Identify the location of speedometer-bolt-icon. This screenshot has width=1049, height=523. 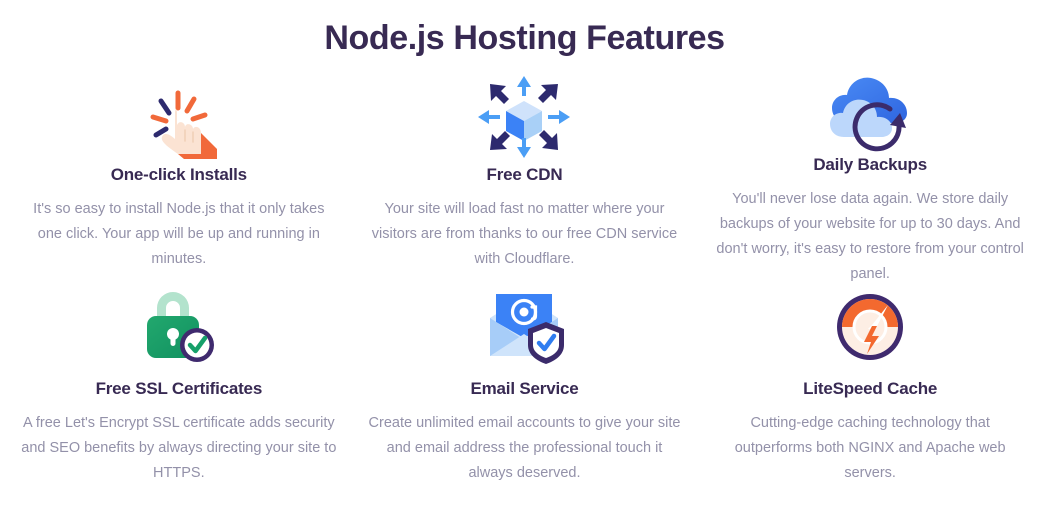
(870, 327).